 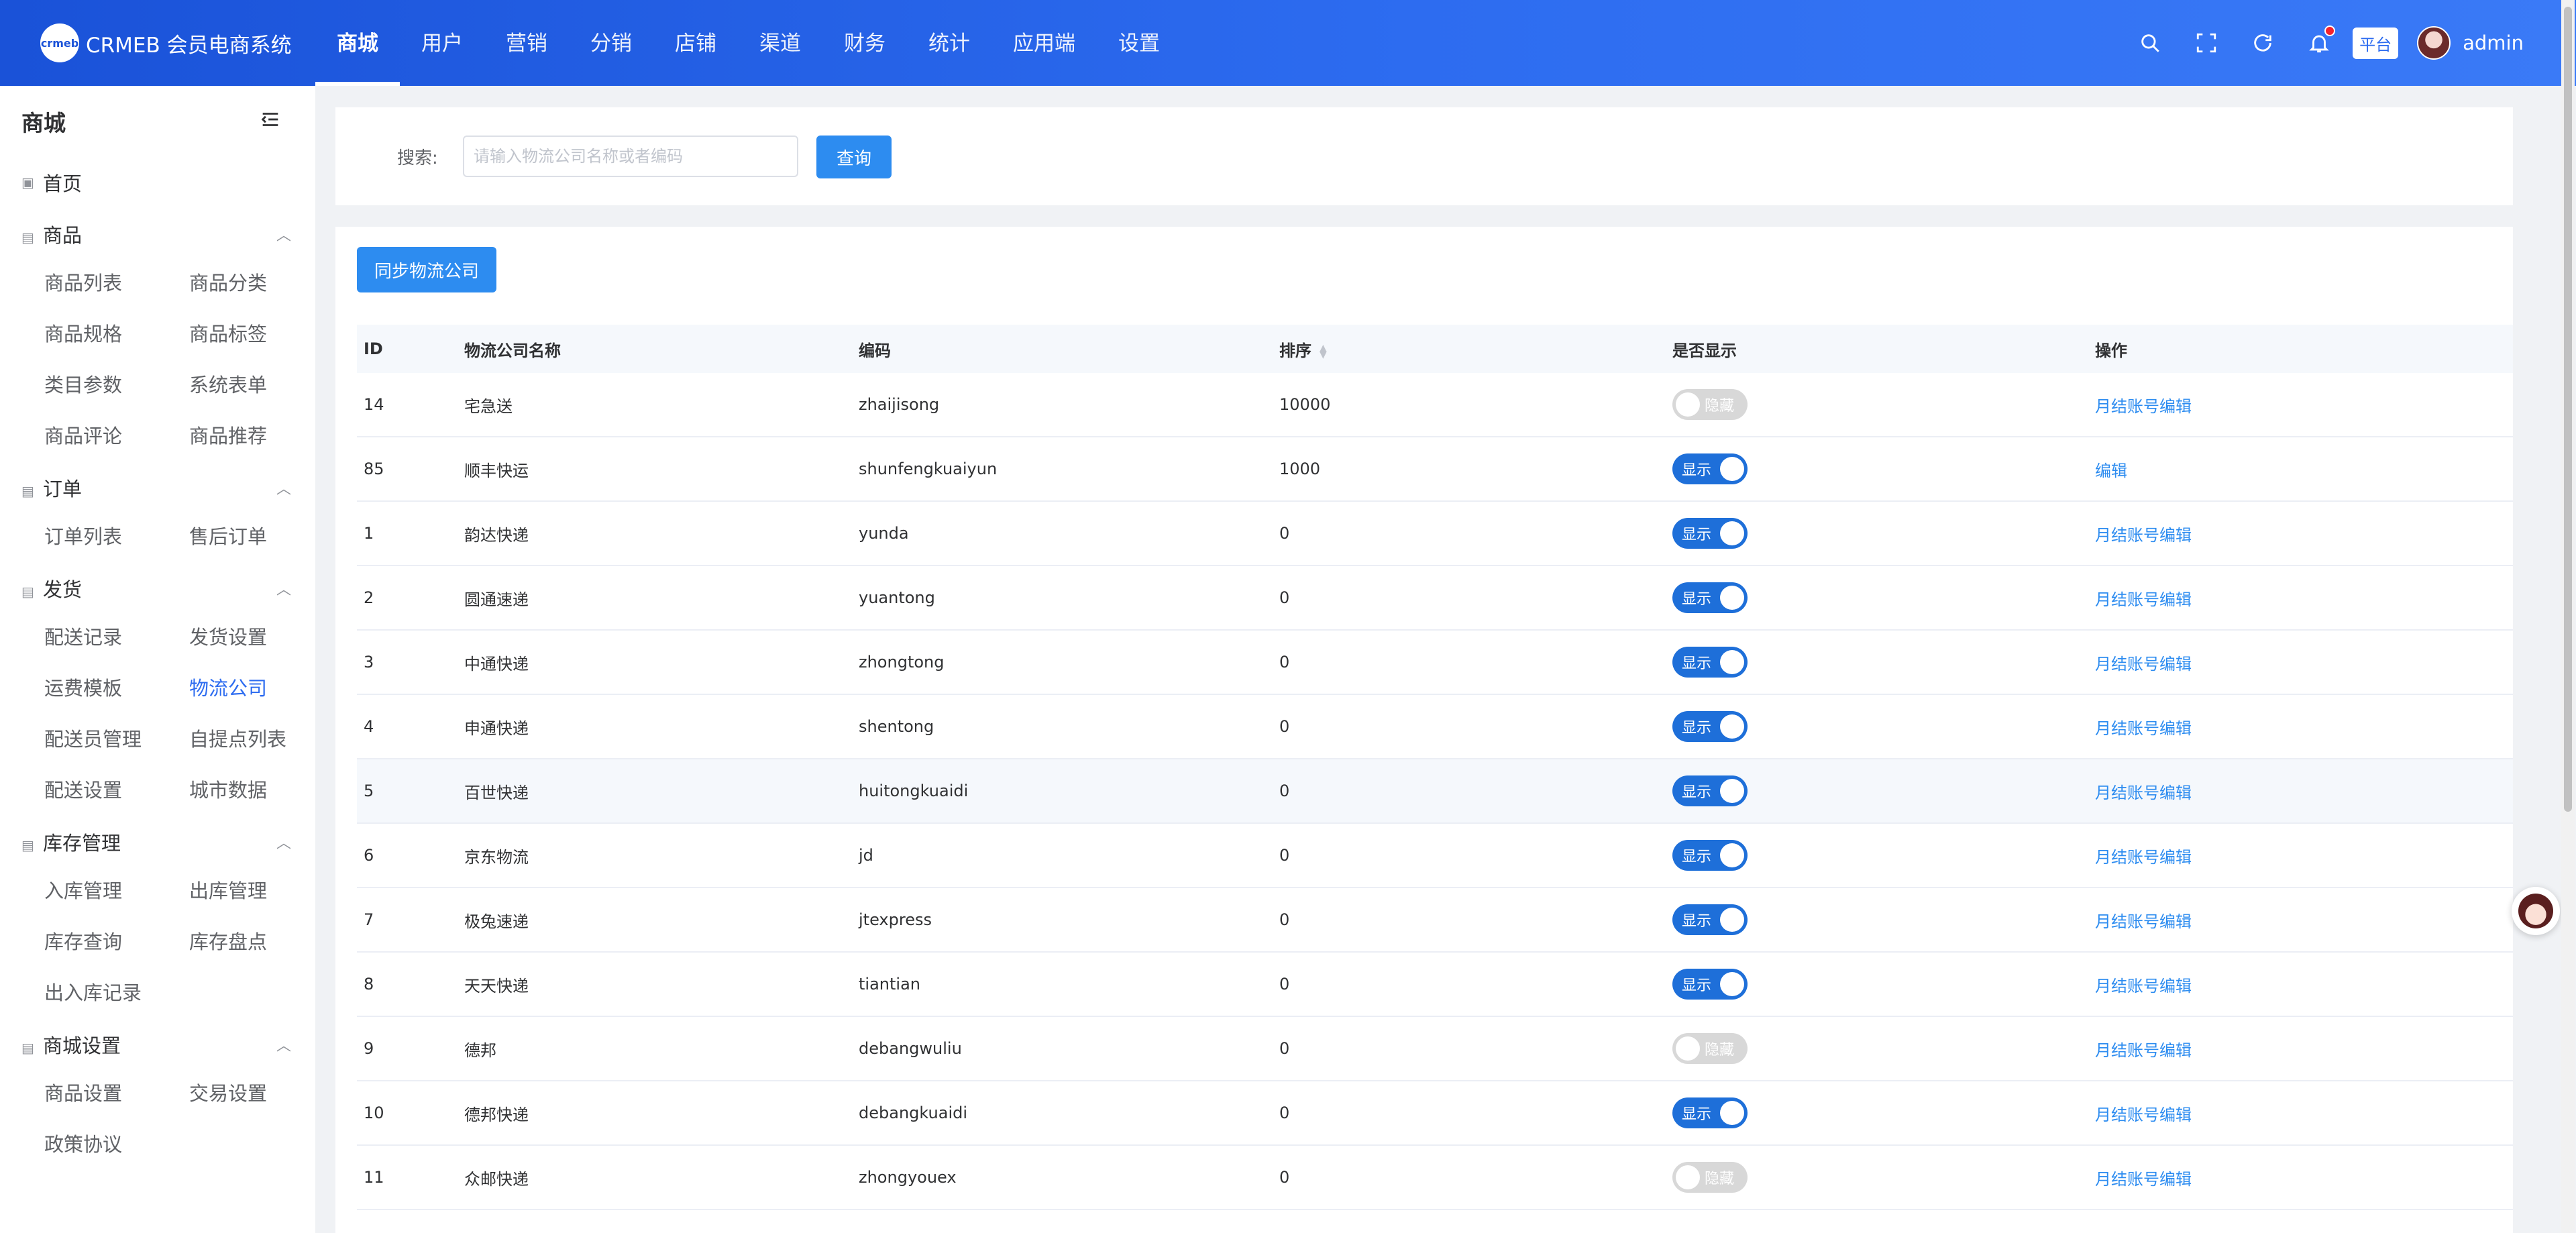 I want to click on sidebar-item: 类目参数, so click(x=116, y=385).